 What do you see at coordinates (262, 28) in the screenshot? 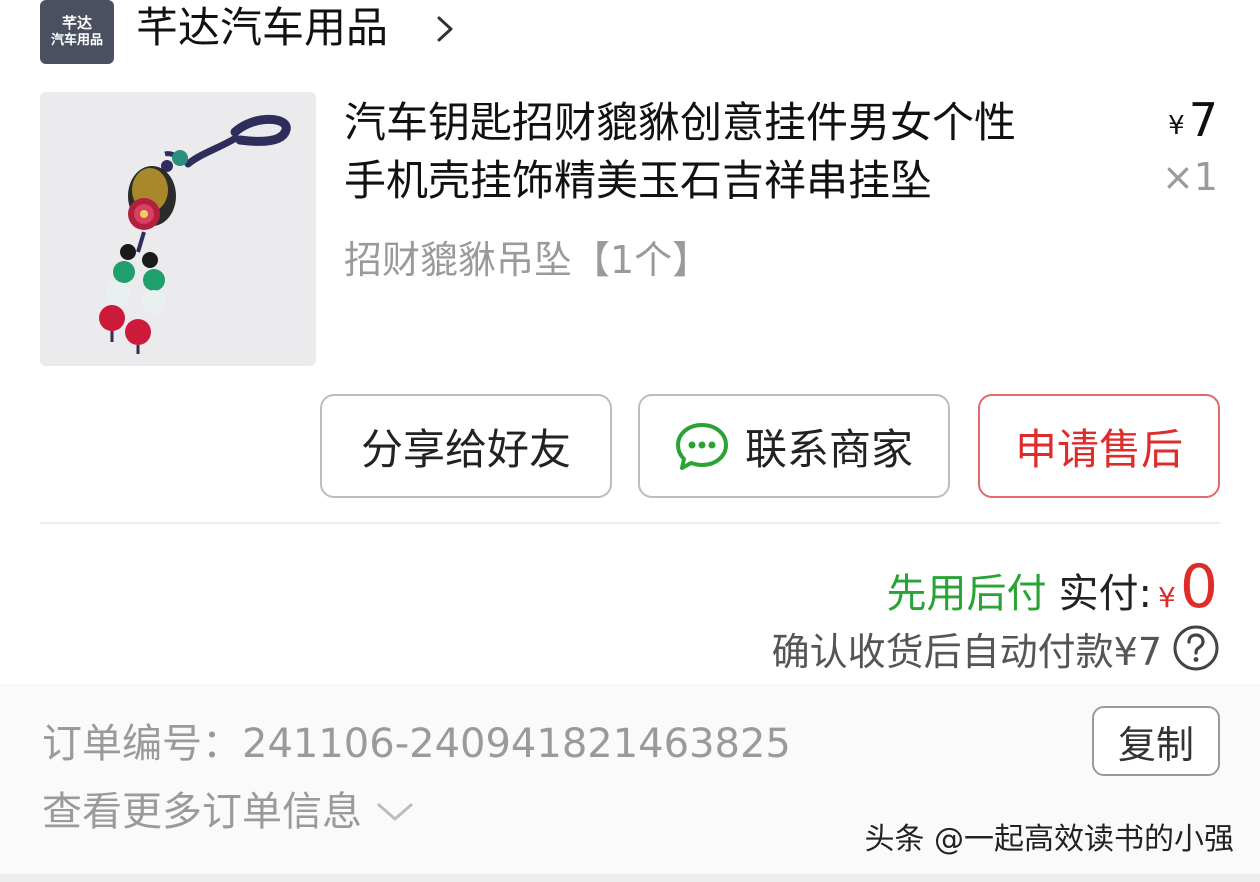
I see `shop-name: 芊达汽车用品` at bounding box center [262, 28].